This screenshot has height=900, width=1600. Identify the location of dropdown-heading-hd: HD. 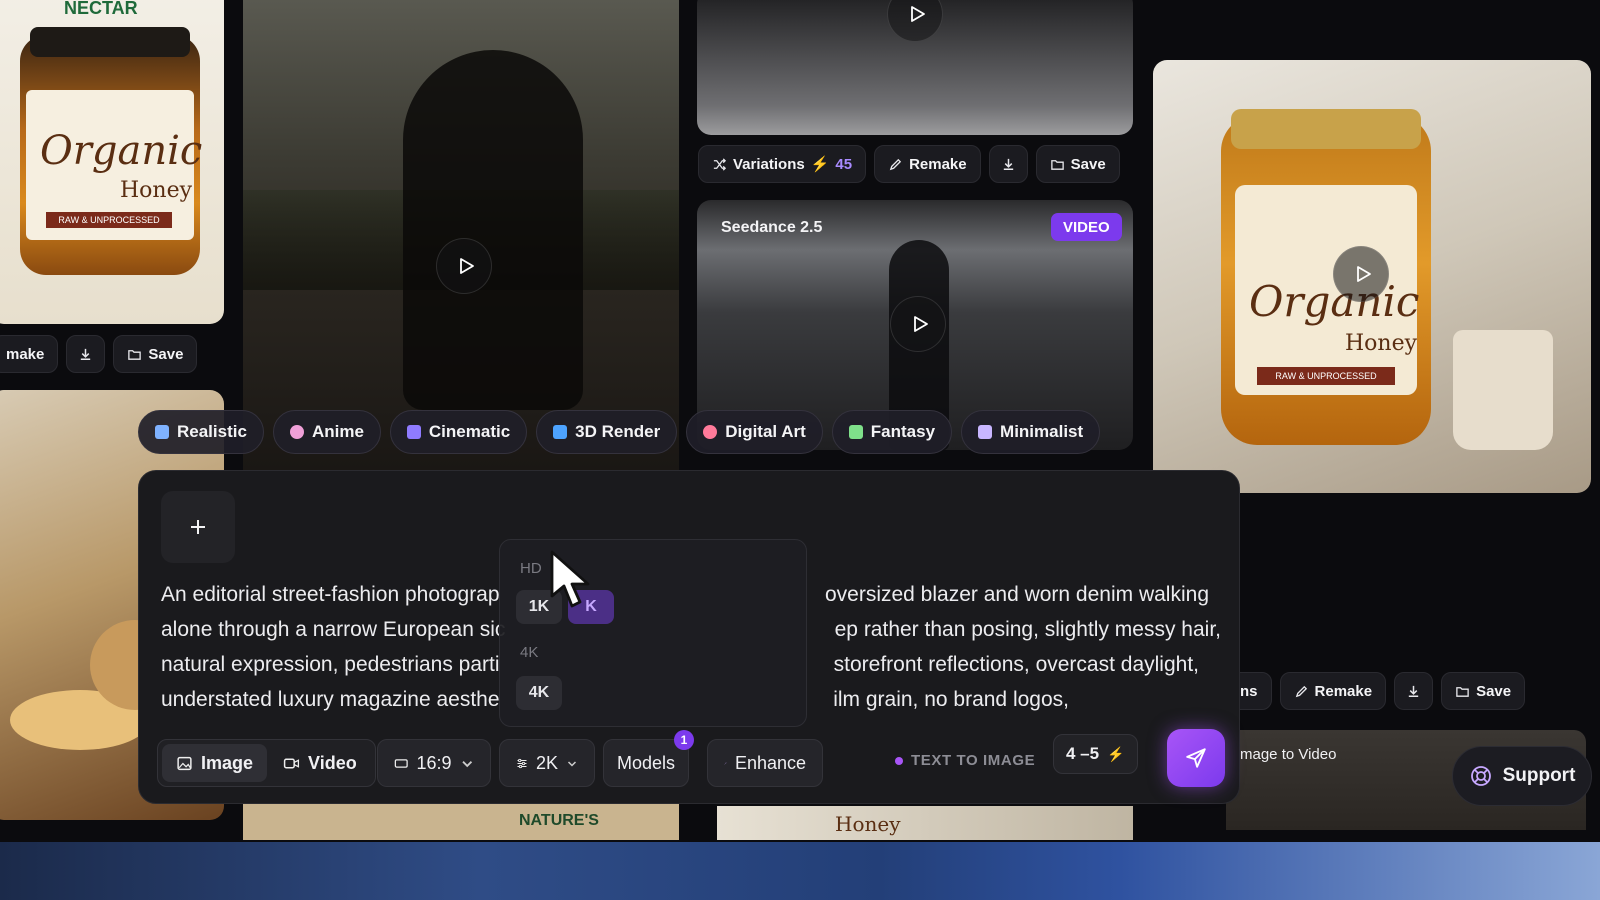
(531, 568).